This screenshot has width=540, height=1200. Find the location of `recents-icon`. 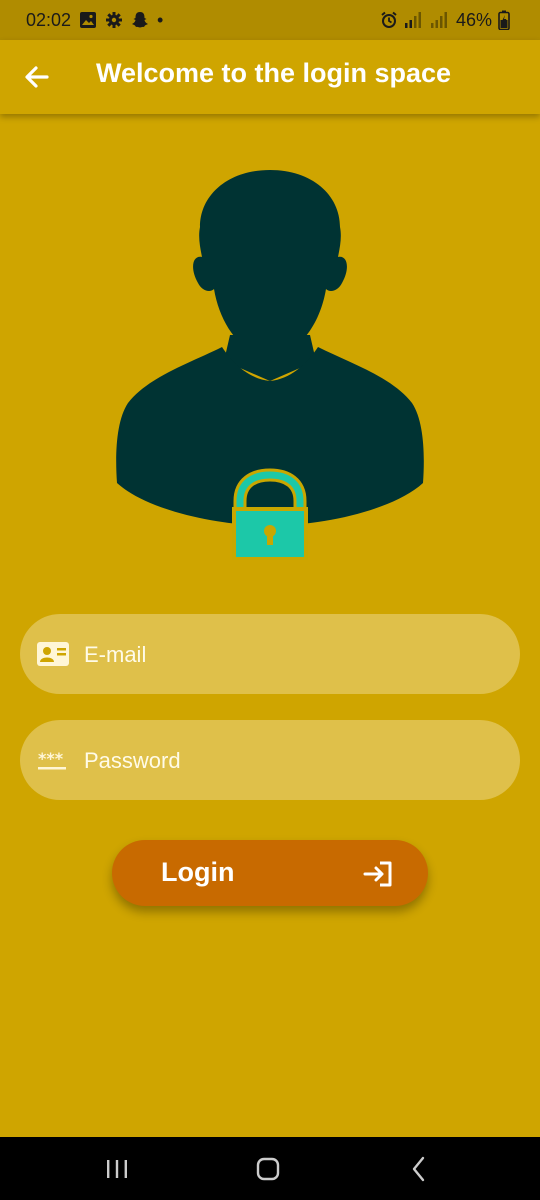

recents-icon is located at coordinates (117, 1169).